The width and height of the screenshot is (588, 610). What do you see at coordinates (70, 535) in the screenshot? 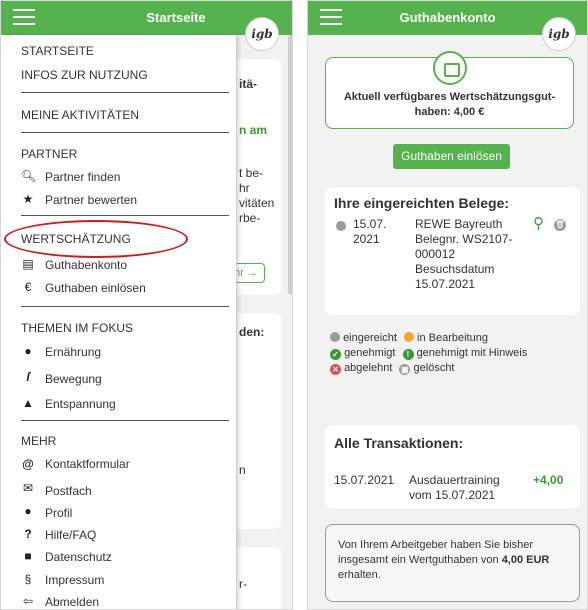
I see `menu-item-hilfe: Hilfe/FAQ` at bounding box center [70, 535].